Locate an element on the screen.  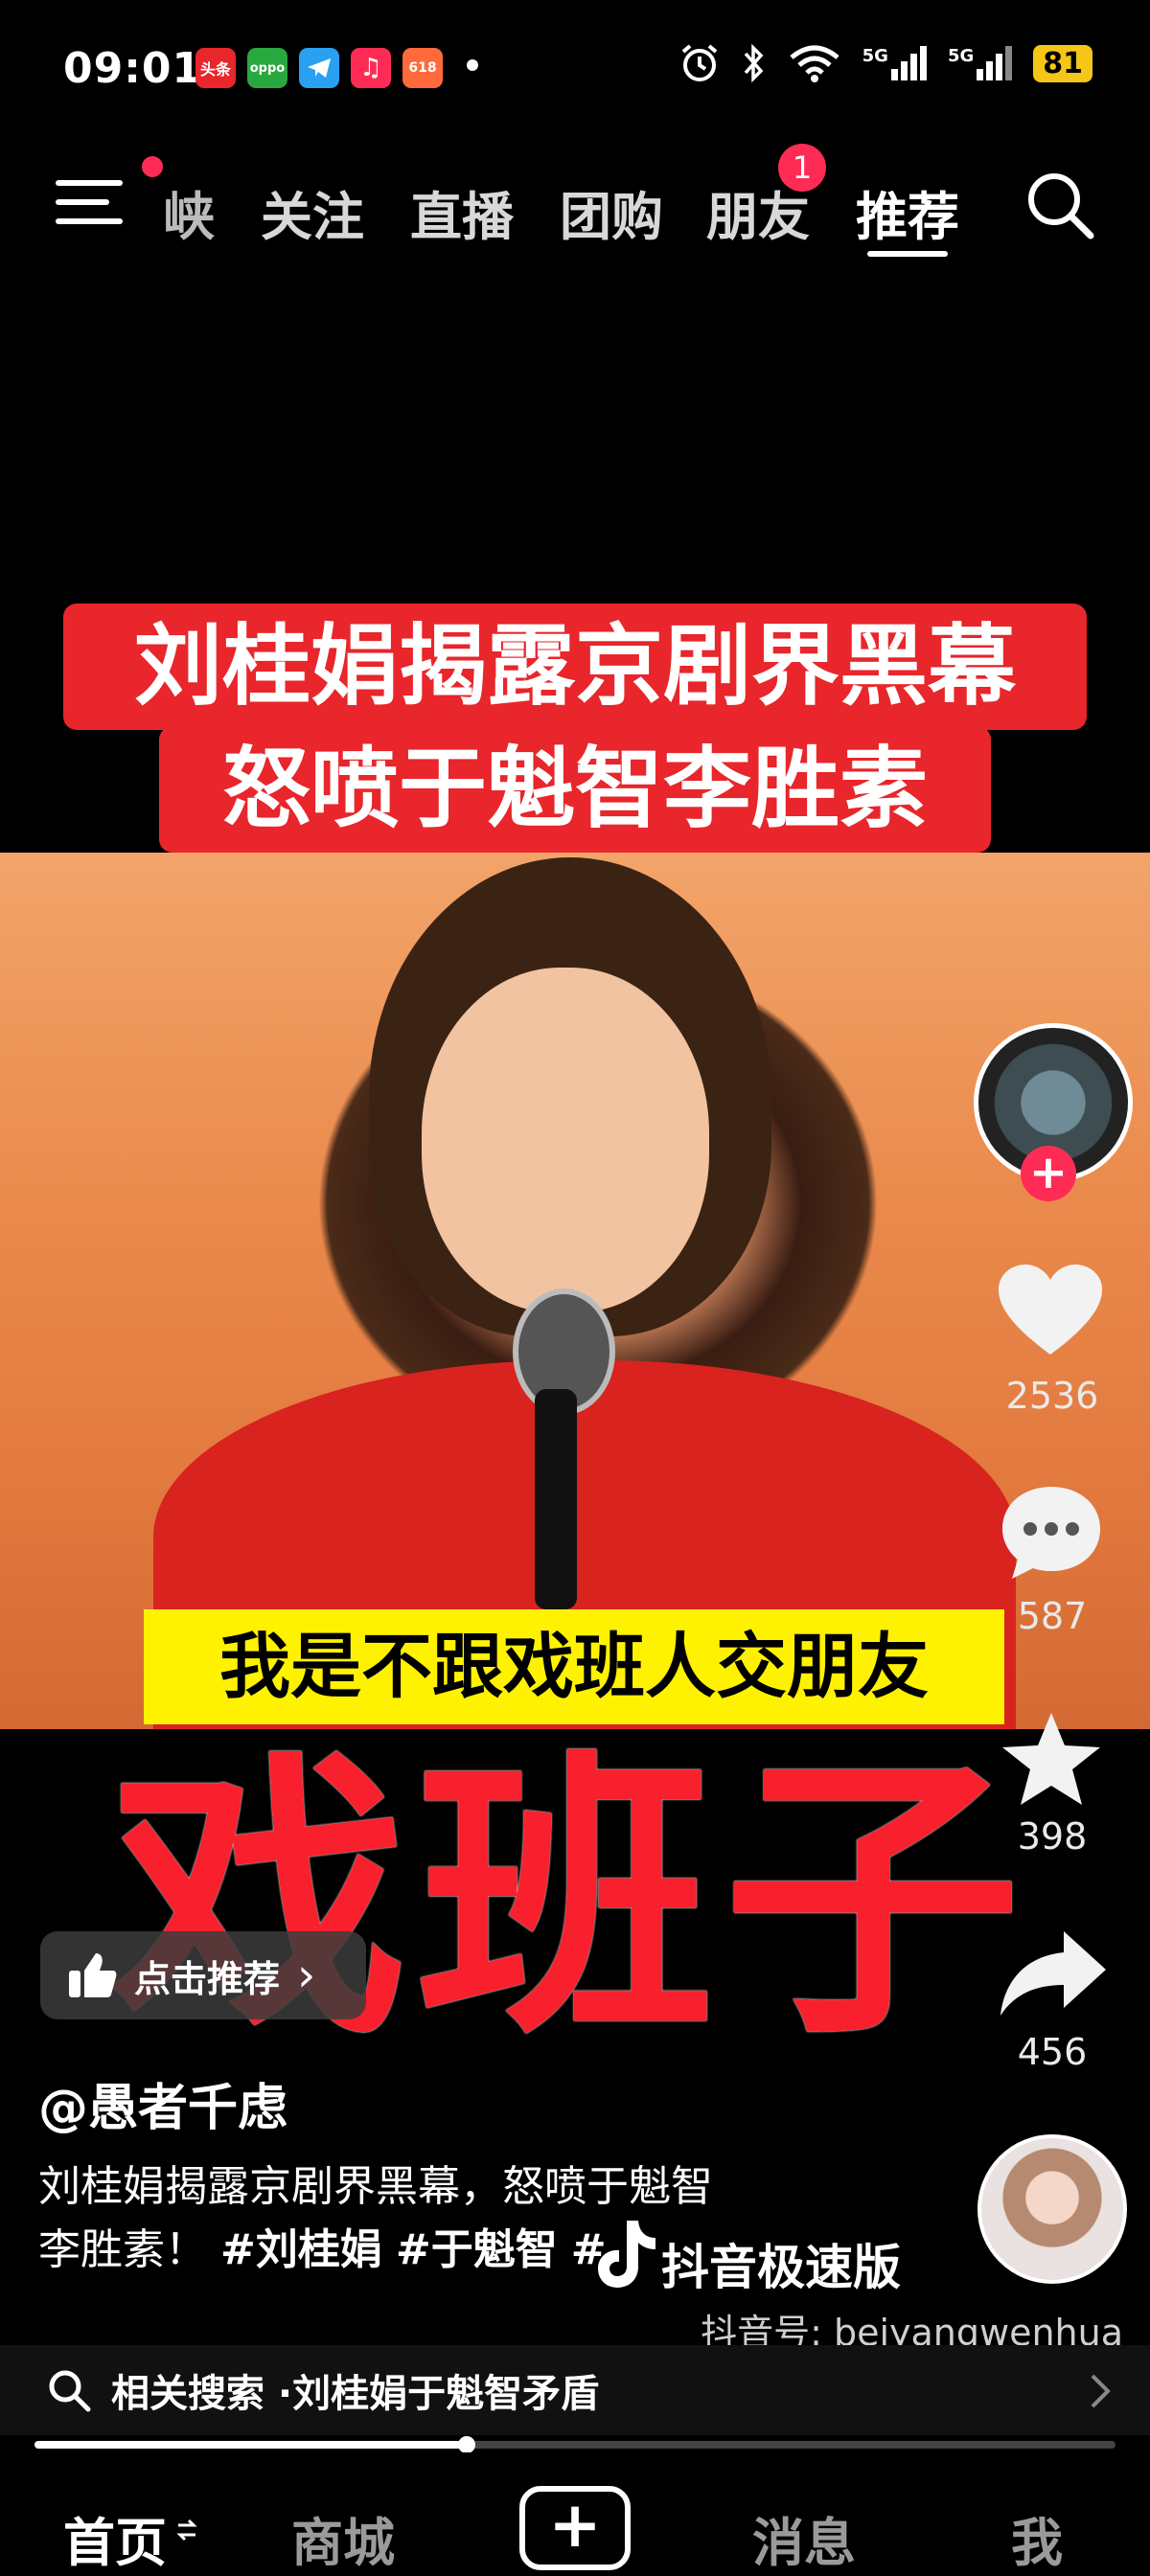
video-title-line2: 怒喷于魁智李胜素 is located at coordinates (575, 789).